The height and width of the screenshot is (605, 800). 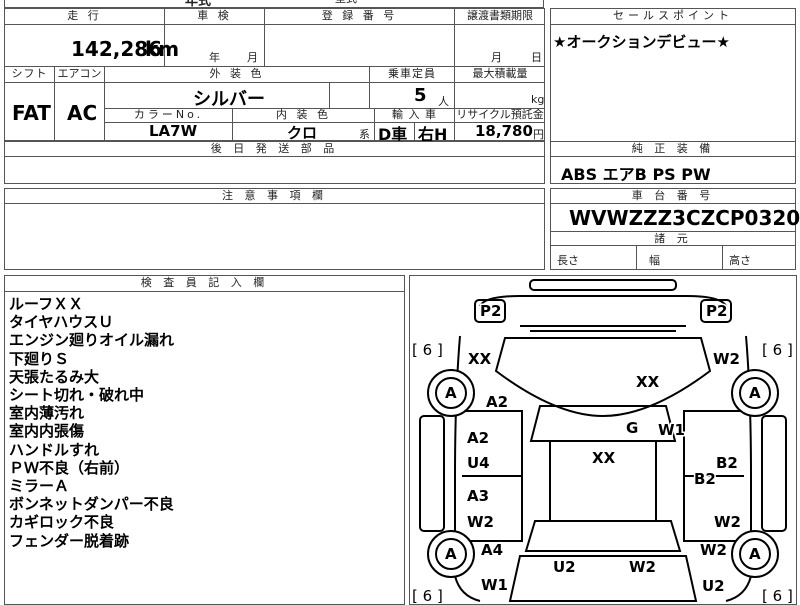 I want to click on import-drive-cell: D車, so click(x=395, y=133).